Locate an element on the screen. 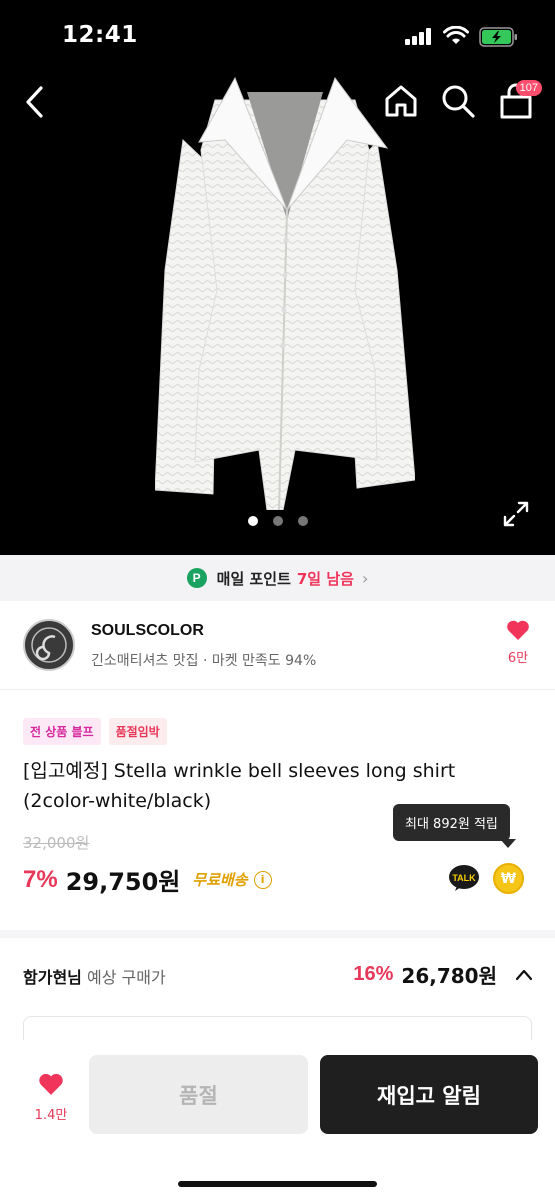  product-like-button: 1.4만 is located at coordinates (51, 1097).